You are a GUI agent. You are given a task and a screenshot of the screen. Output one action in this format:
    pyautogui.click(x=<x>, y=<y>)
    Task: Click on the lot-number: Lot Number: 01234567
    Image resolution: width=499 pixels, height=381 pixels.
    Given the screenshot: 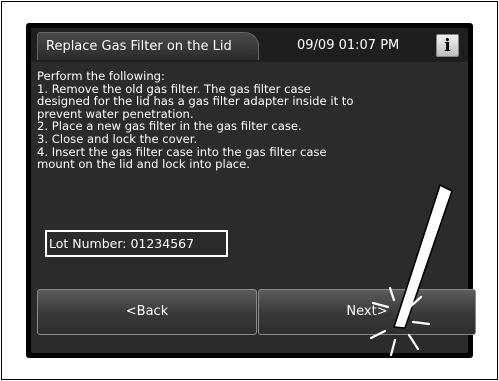 What is the action you would take?
    pyautogui.click(x=136, y=243)
    